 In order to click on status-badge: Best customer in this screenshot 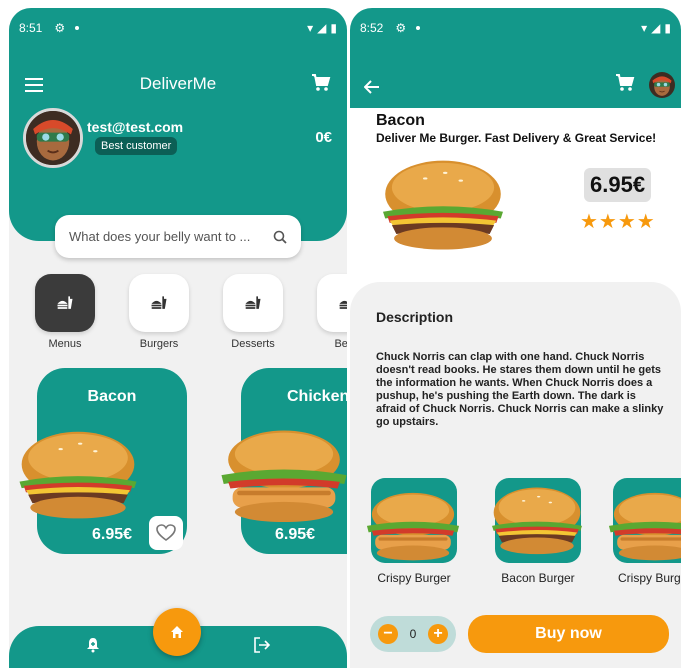, I will do `click(136, 146)`.